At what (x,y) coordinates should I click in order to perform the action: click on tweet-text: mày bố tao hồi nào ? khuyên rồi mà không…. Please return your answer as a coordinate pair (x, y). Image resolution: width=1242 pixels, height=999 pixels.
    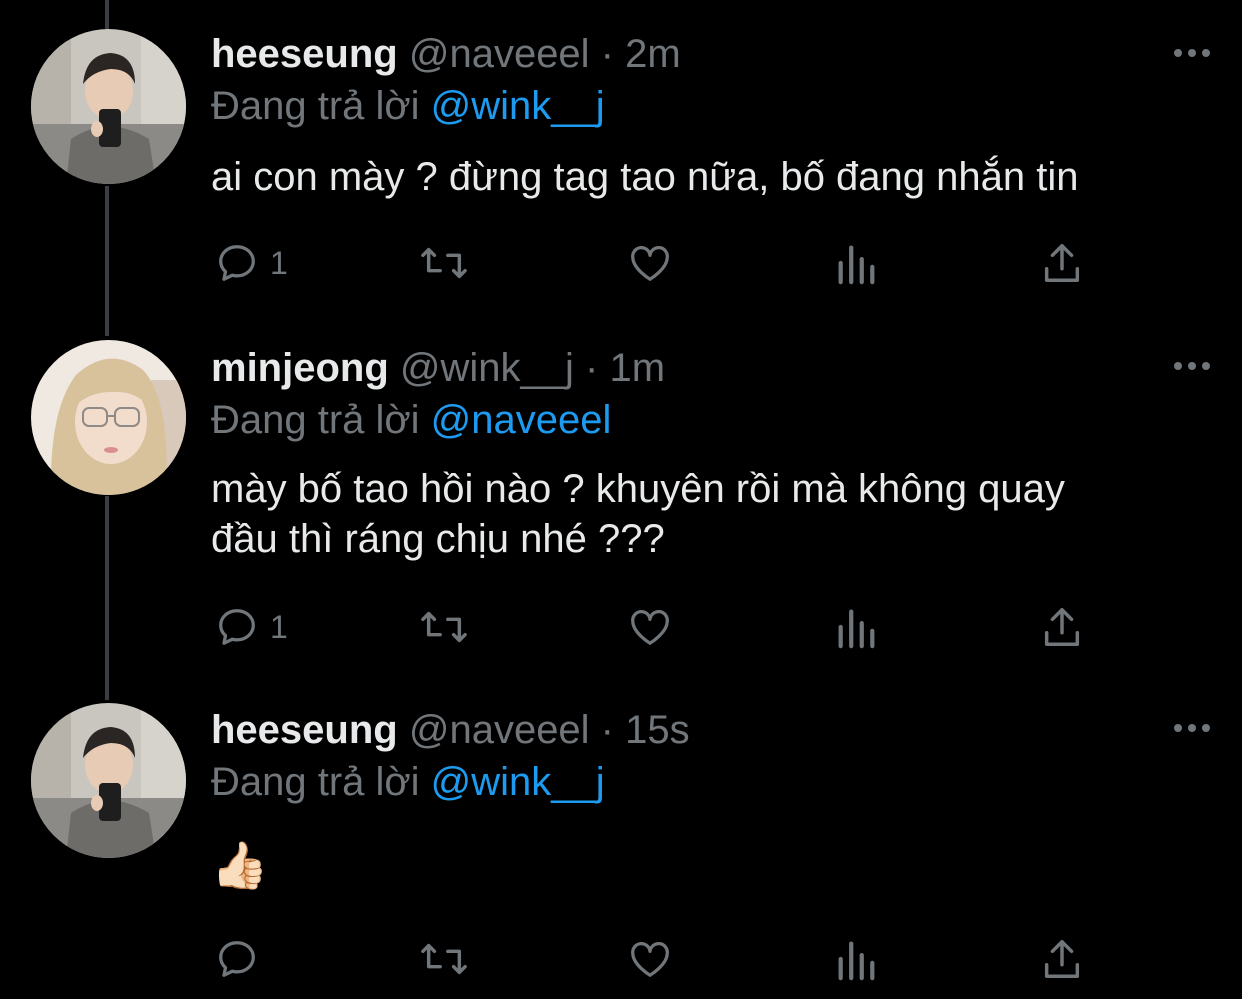
    Looking at the image, I should click on (711, 514).